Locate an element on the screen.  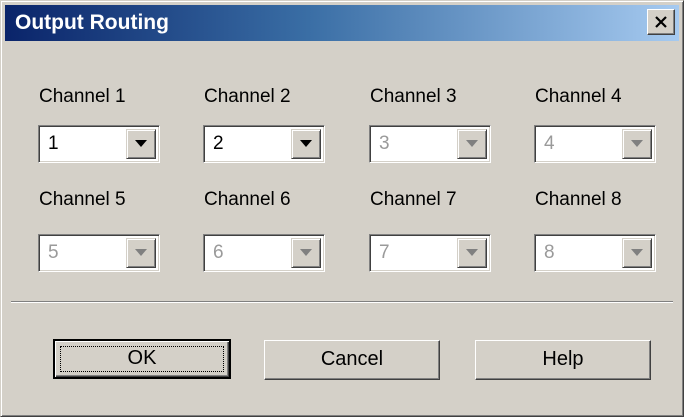
channel-7-dropdown-button is located at coordinates (472, 253).